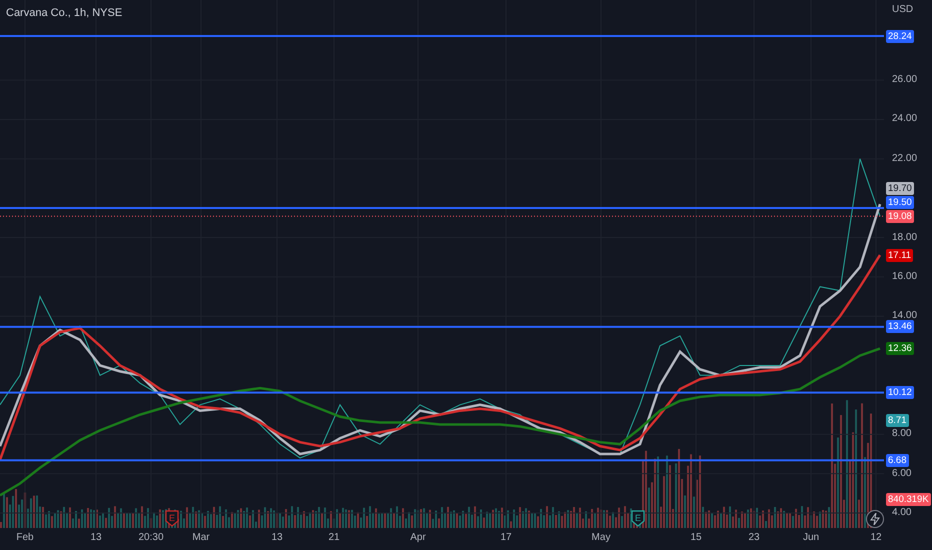  Describe the element at coordinates (900, 349) in the screenshot. I see `price-tag: 12.36` at that location.